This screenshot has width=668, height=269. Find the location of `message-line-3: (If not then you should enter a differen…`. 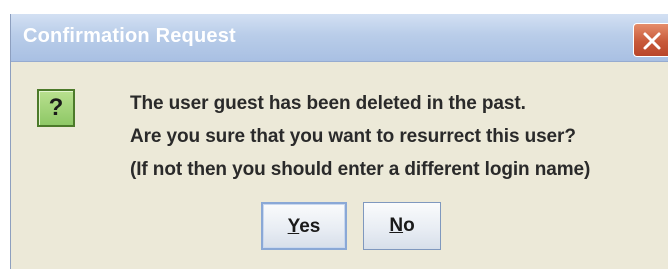

message-line-3: (If not then you should enter a differen… is located at coordinates (360, 169).